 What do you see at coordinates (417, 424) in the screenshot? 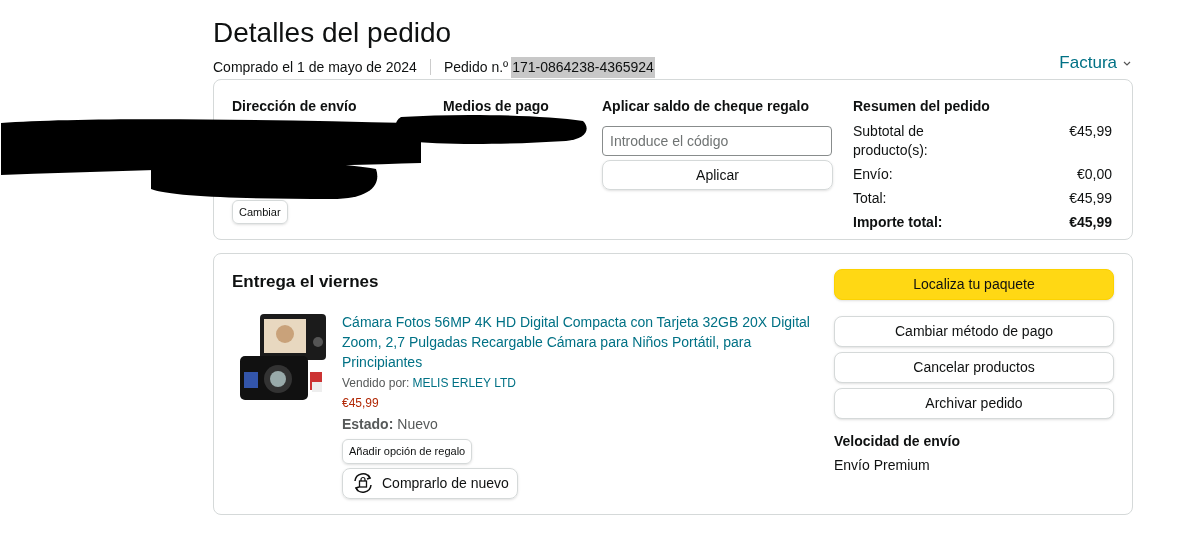
I see `condition-value: Nuevo` at bounding box center [417, 424].